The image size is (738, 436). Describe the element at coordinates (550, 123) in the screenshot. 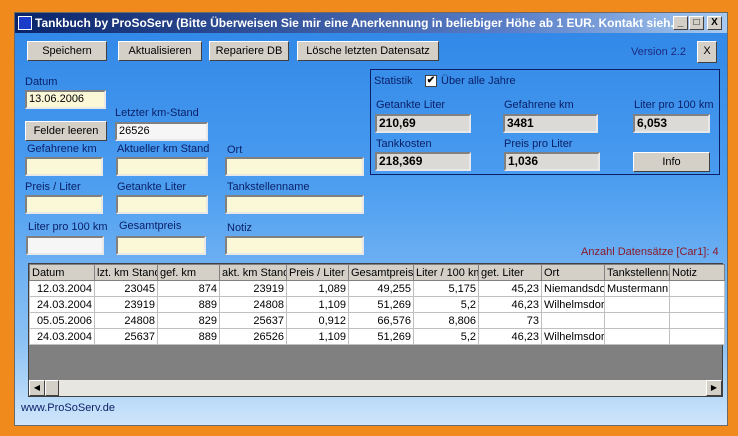

I see `stat-km-value: 3481` at that location.